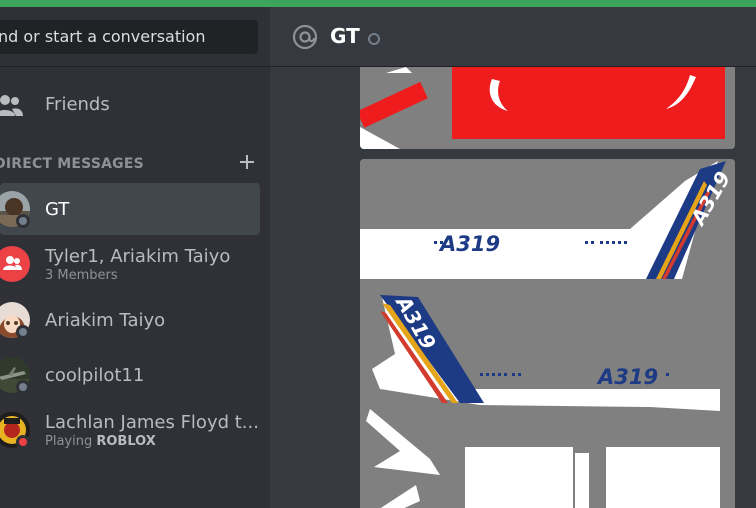 Image resolution: width=756 pixels, height=508 pixels. Describe the element at coordinates (378, 3) in the screenshot. I see `window-top-accent-bar` at that location.